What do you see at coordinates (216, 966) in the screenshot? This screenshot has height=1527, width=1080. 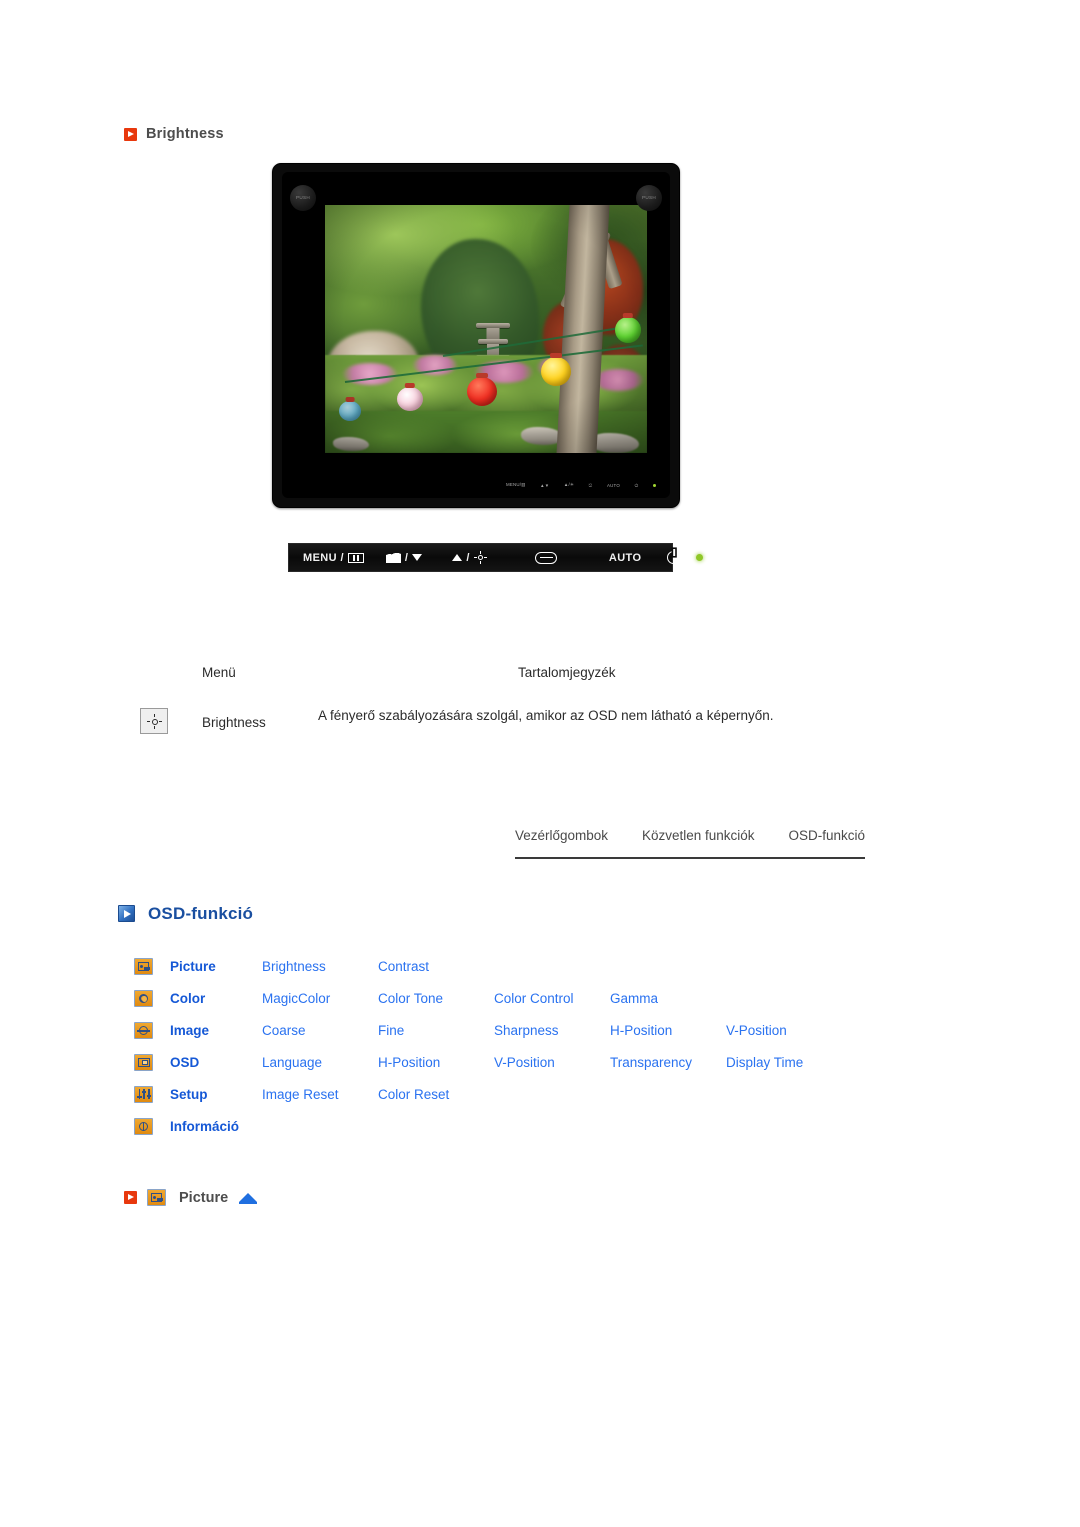 I see `menu-category-picture: Picture` at bounding box center [216, 966].